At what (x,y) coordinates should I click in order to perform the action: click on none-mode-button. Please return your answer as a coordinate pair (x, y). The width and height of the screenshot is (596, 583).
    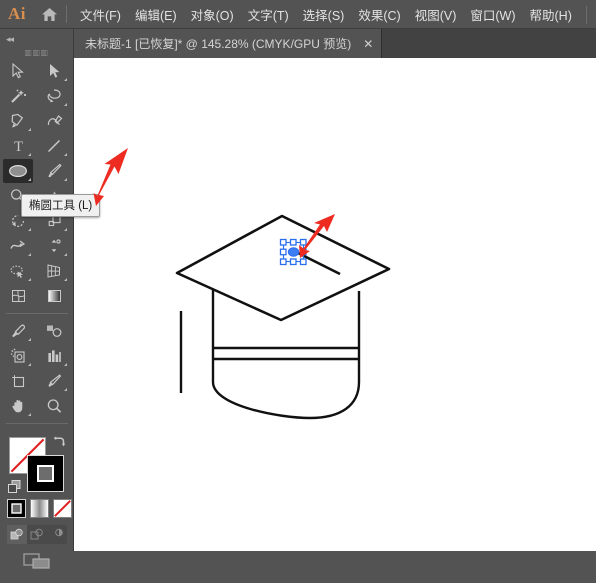
    Looking at the image, I should click on (62, 508).